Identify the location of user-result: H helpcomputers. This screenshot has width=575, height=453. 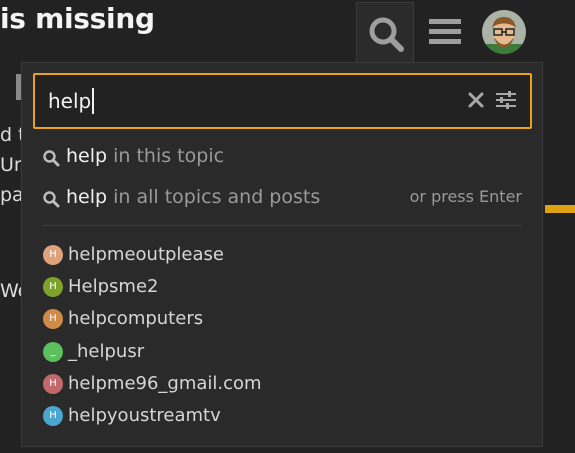
(282, 319).